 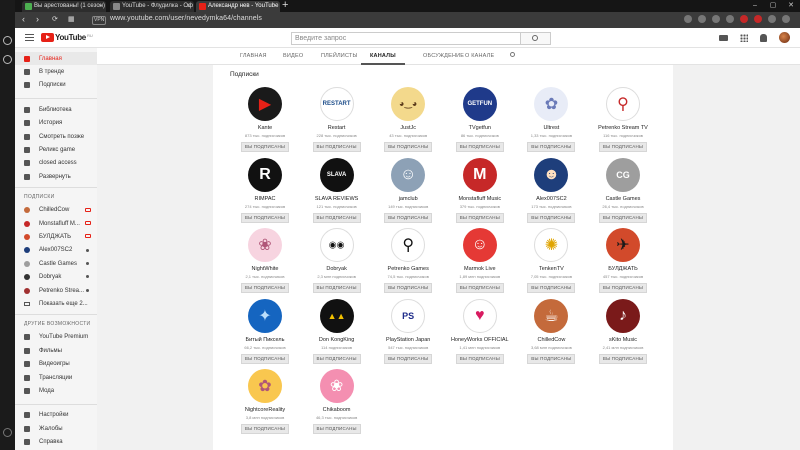 What do you see at coordinates (512, 54) in the screenshot?
I see `channel-search-icon` at bounding box center [512, 54].